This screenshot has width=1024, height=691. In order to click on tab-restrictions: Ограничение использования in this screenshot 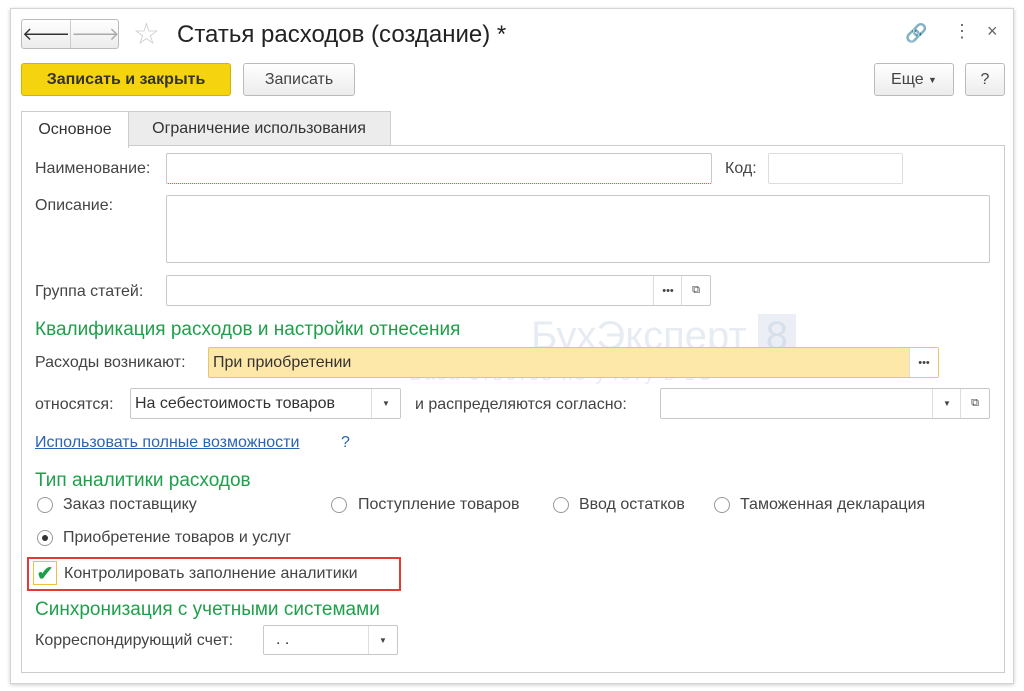, I will do `click(259, 128)`.